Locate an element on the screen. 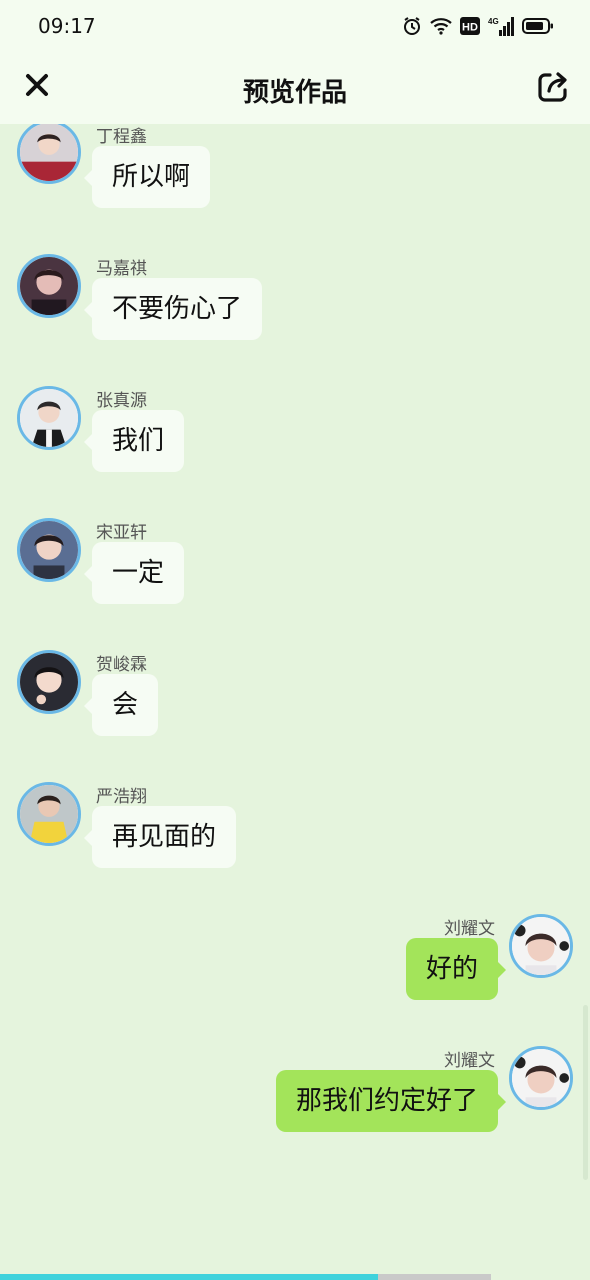 Image resolution: width=590 pixels, height=1280 pixels. message-bubble: 不要伤心了 is located at coordinates (173, 309).